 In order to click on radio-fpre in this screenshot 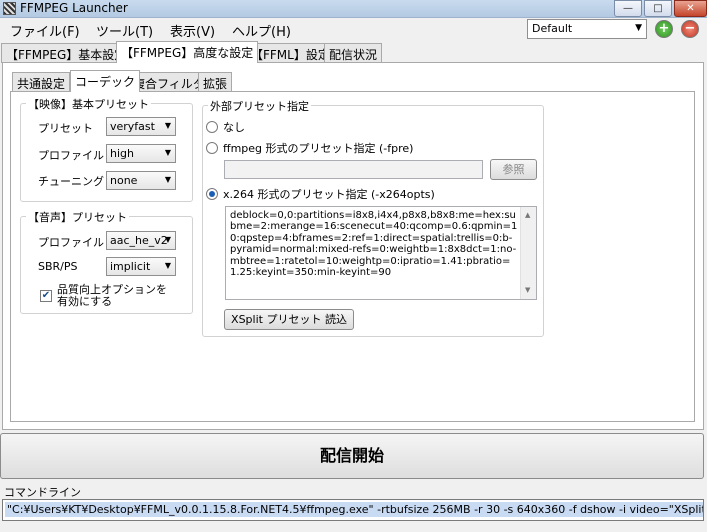, I will do `click(212, 148)`.